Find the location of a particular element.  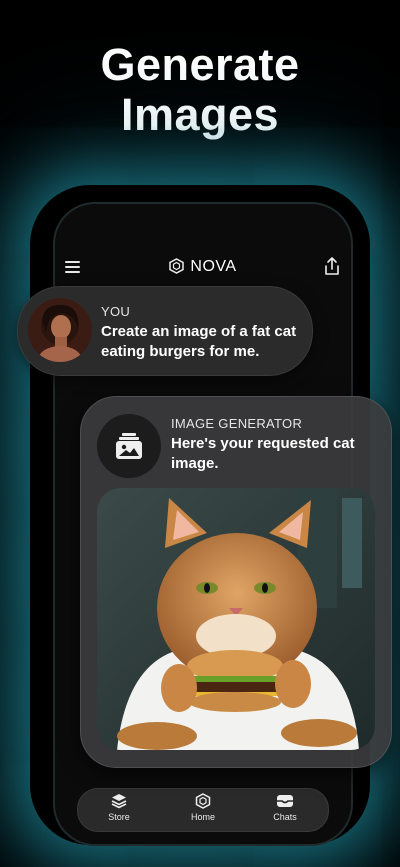

app-header: NOVA is located at coordinates (203, 268).